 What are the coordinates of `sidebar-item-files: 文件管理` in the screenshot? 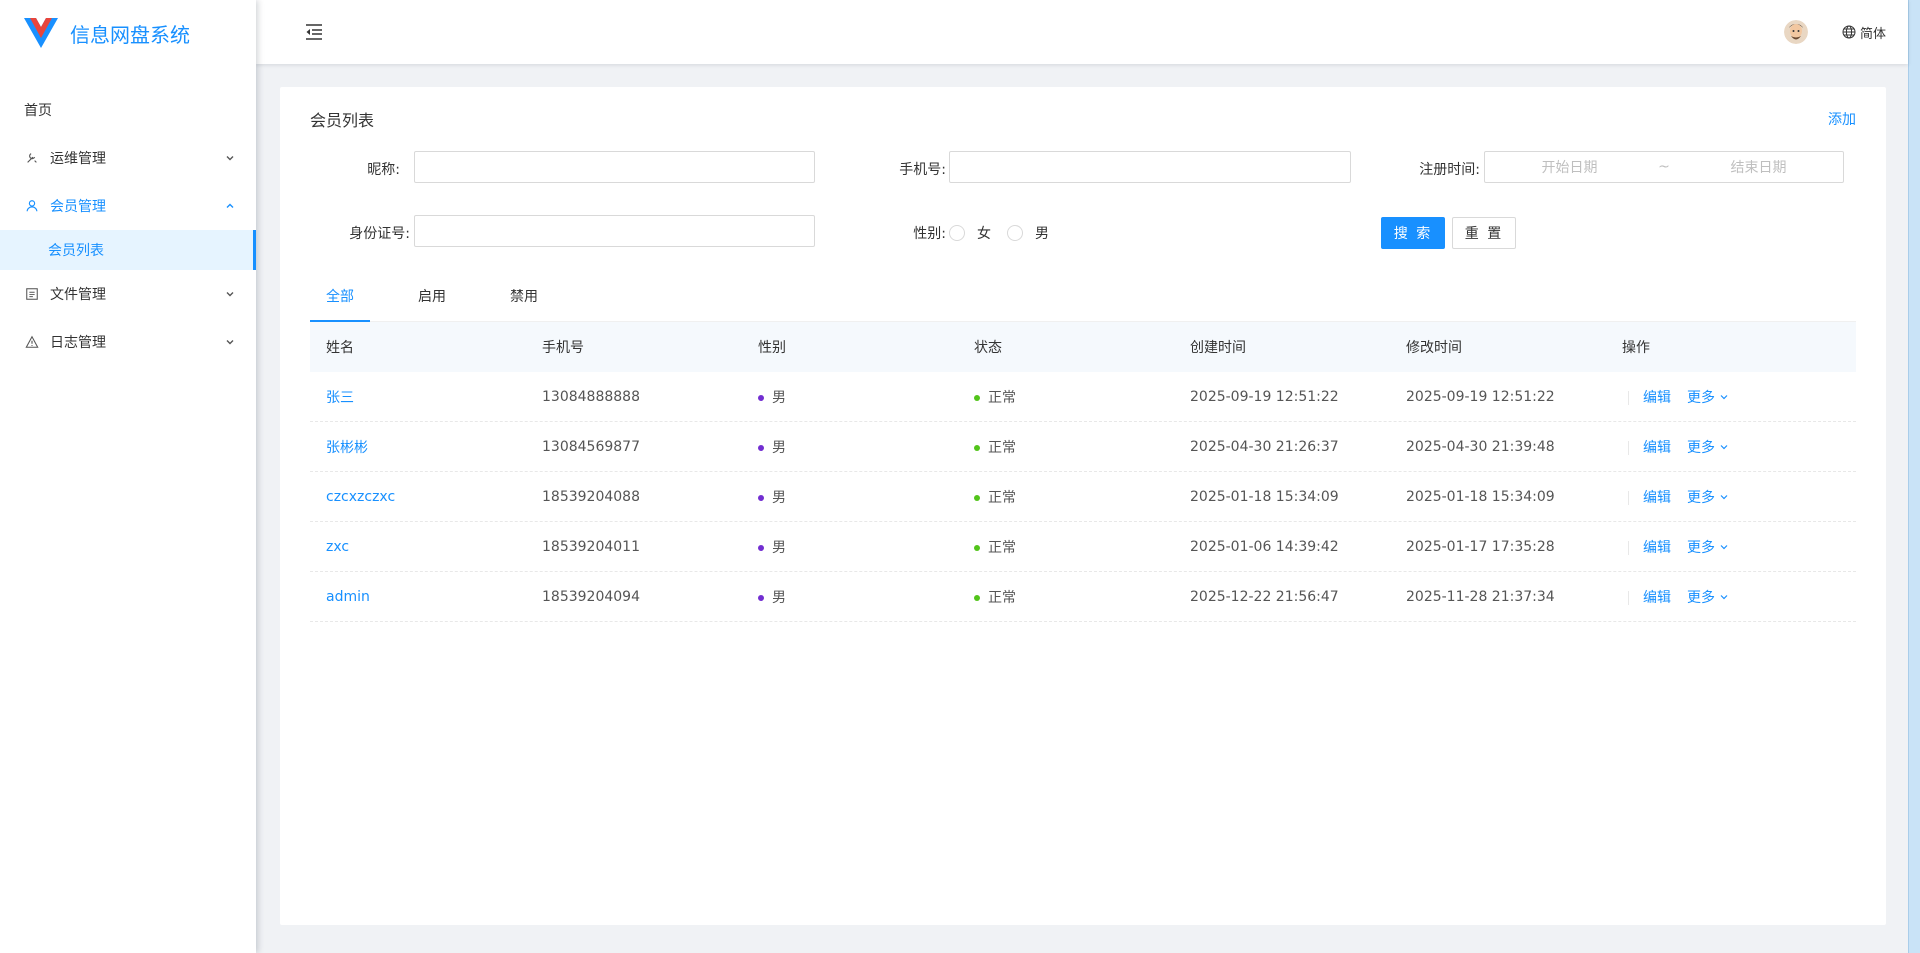 It's located at (128, 294).